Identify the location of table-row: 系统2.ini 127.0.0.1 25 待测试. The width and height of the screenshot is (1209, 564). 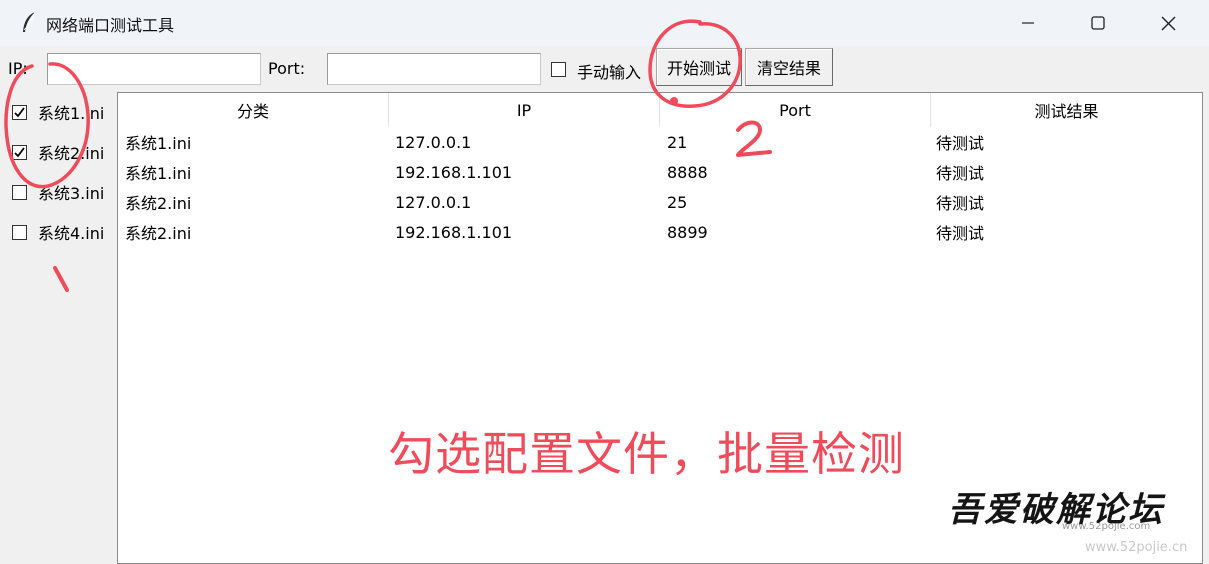
(660, 202).